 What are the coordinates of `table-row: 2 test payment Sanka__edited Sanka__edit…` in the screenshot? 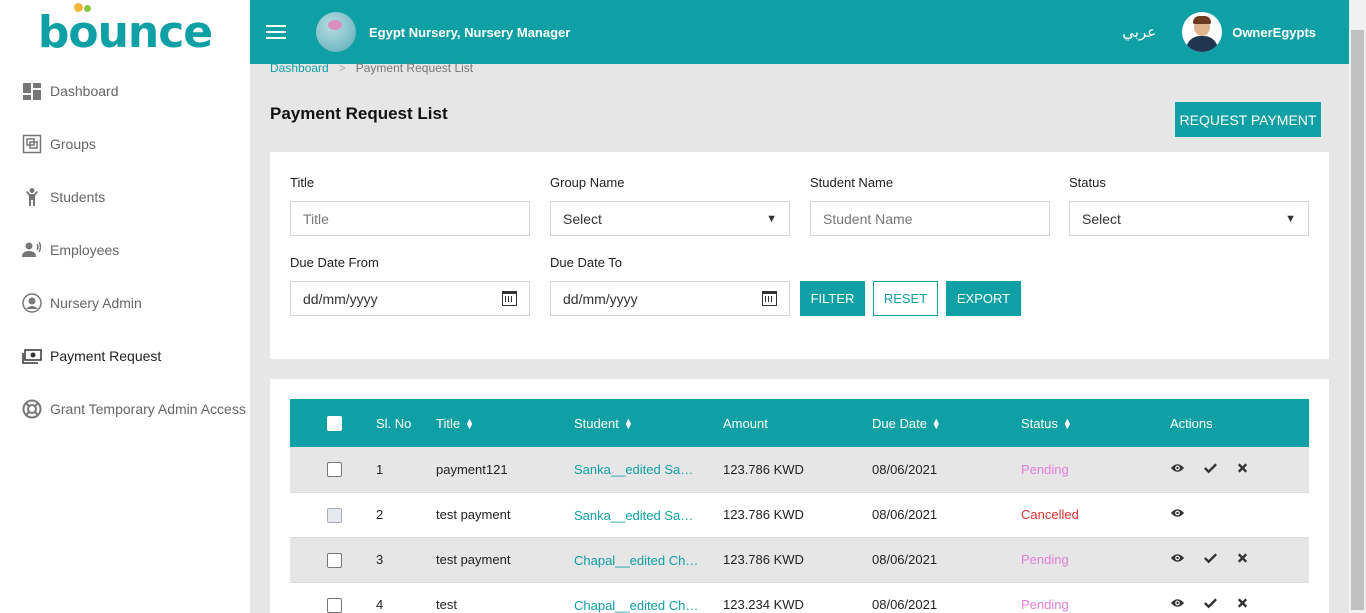 It's located at (799, 514).